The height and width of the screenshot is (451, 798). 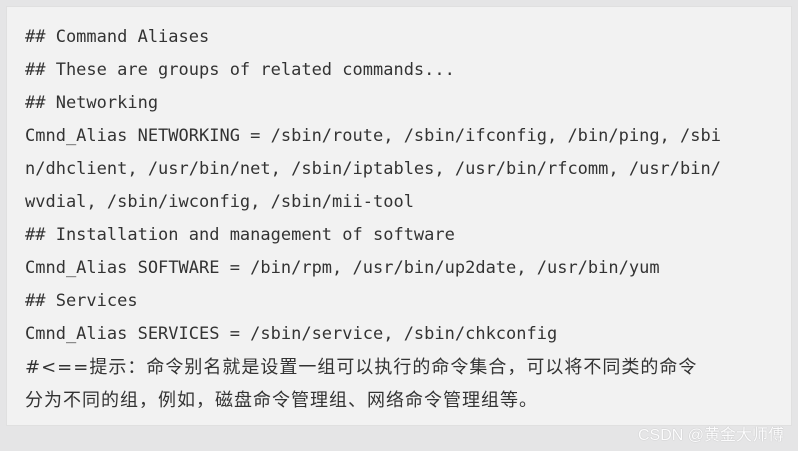 I want to click on watermark-label: CSDN @黄金大师傅, so click(x=710, y=435).